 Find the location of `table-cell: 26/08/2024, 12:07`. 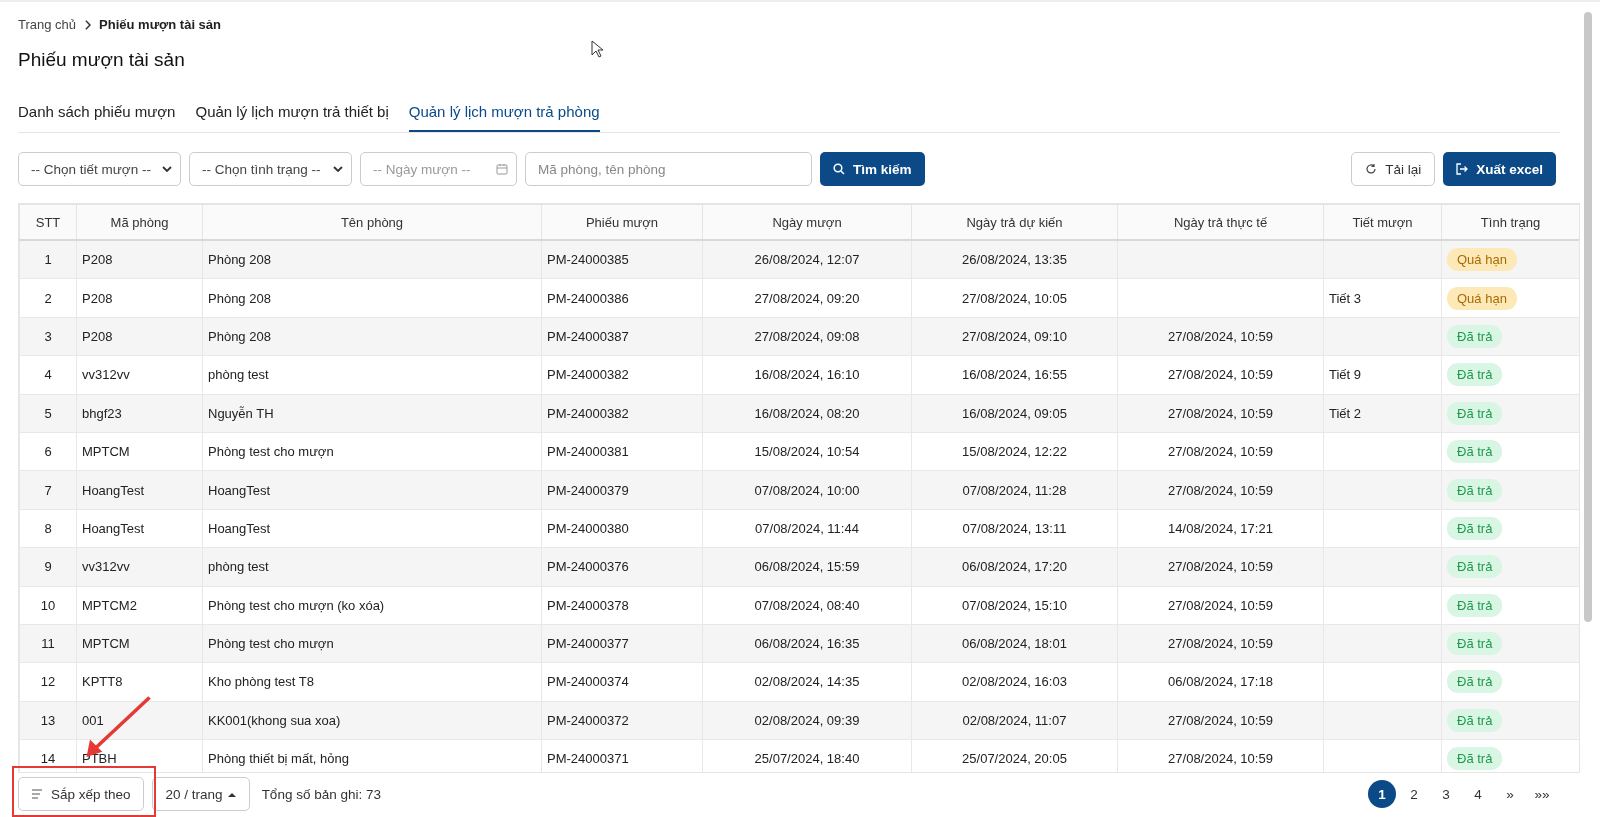

table-cell: 26/08/2024, 12:07 is located at coordinates (807, 259).